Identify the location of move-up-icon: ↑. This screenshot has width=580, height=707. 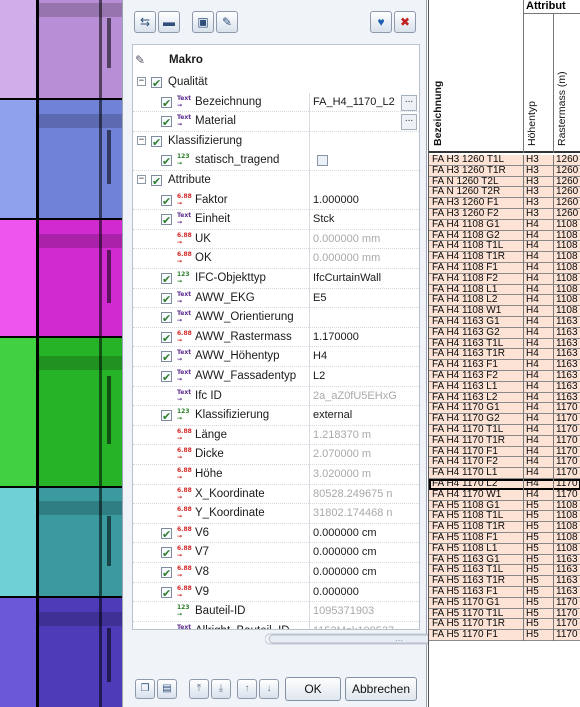
(247, 689).